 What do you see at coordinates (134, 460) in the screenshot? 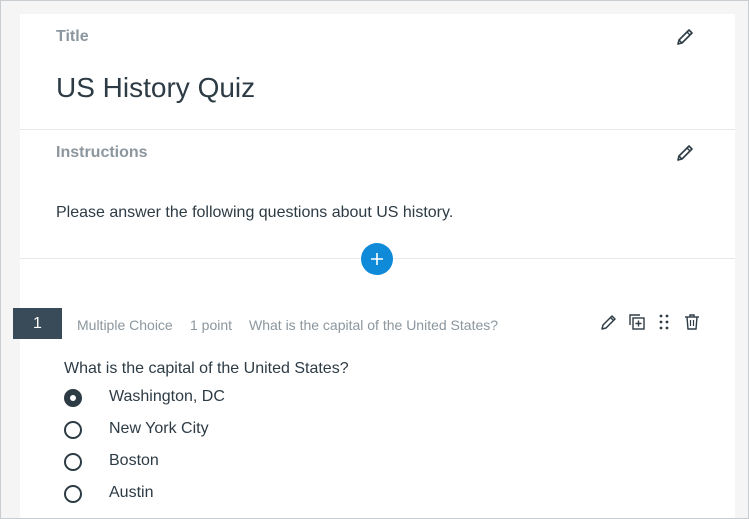
I see `answer-label: Boston` at bounding box center [134, 460].